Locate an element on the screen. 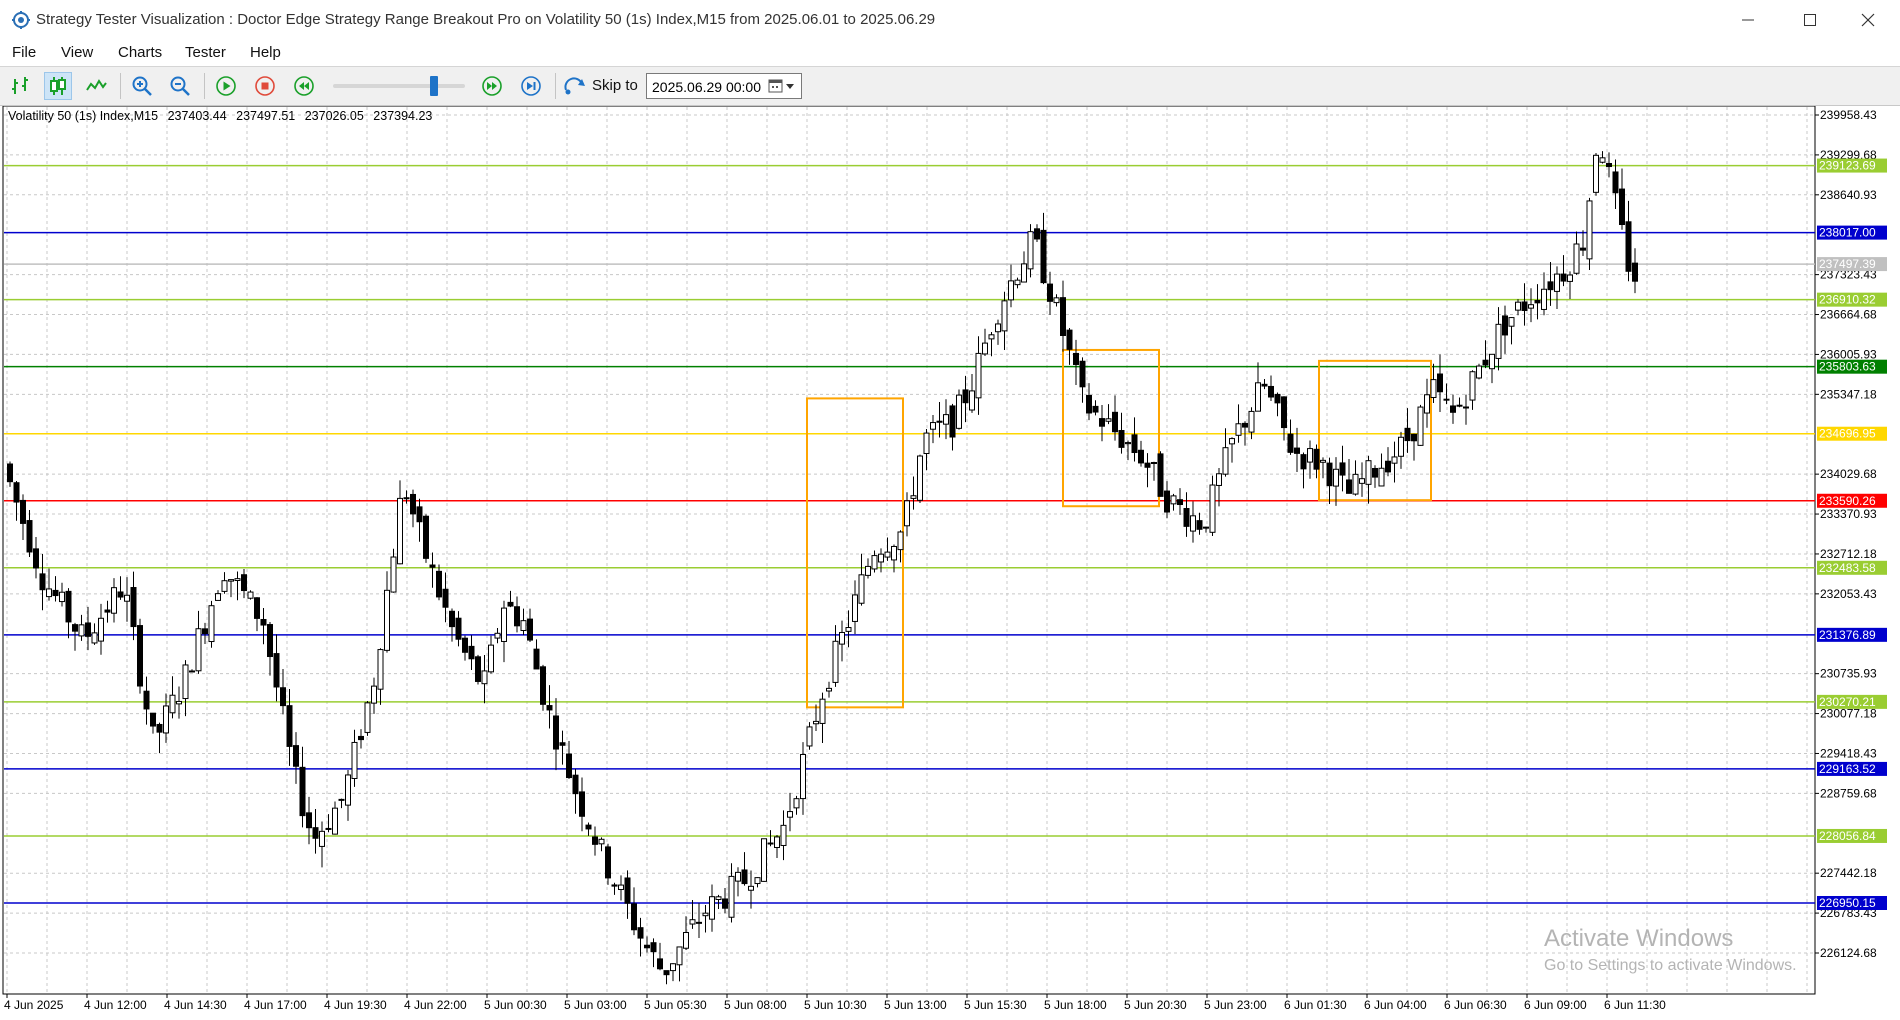 This screenshot has width=1900, height=1020. menu-help: Help is located at coordinates (265, 52).